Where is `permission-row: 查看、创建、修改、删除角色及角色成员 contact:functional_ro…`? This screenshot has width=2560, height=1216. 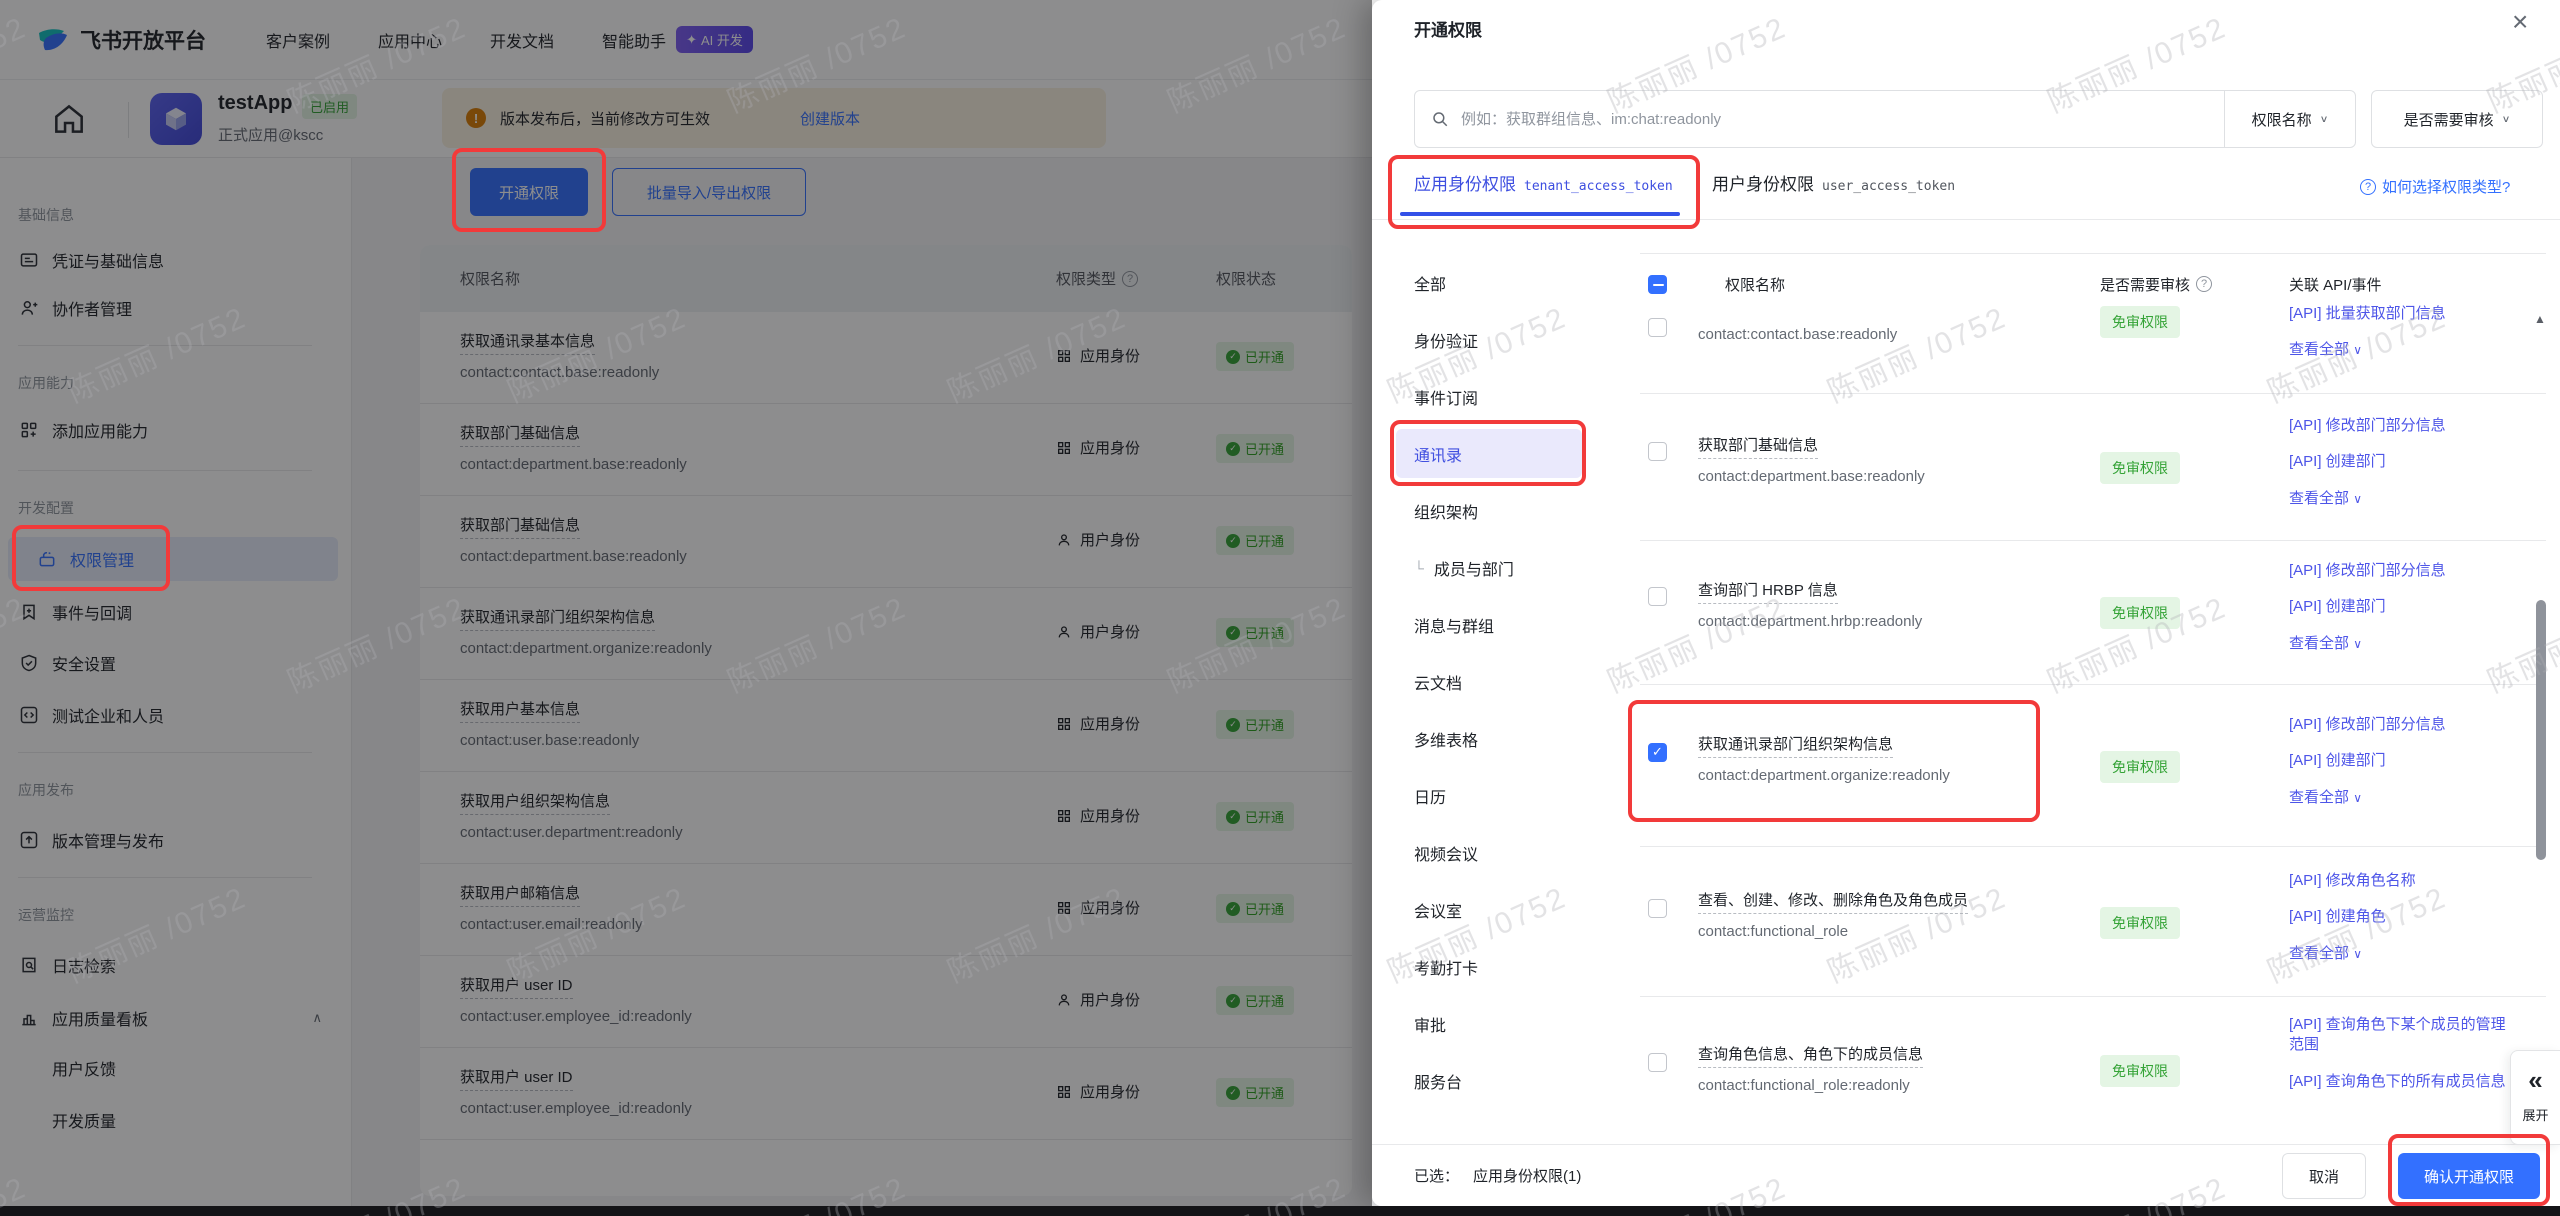 permission-row: 查看、创建、修改、删除角色及角色成员 contact:functional_ro… is located at coordinates (2093, 922).